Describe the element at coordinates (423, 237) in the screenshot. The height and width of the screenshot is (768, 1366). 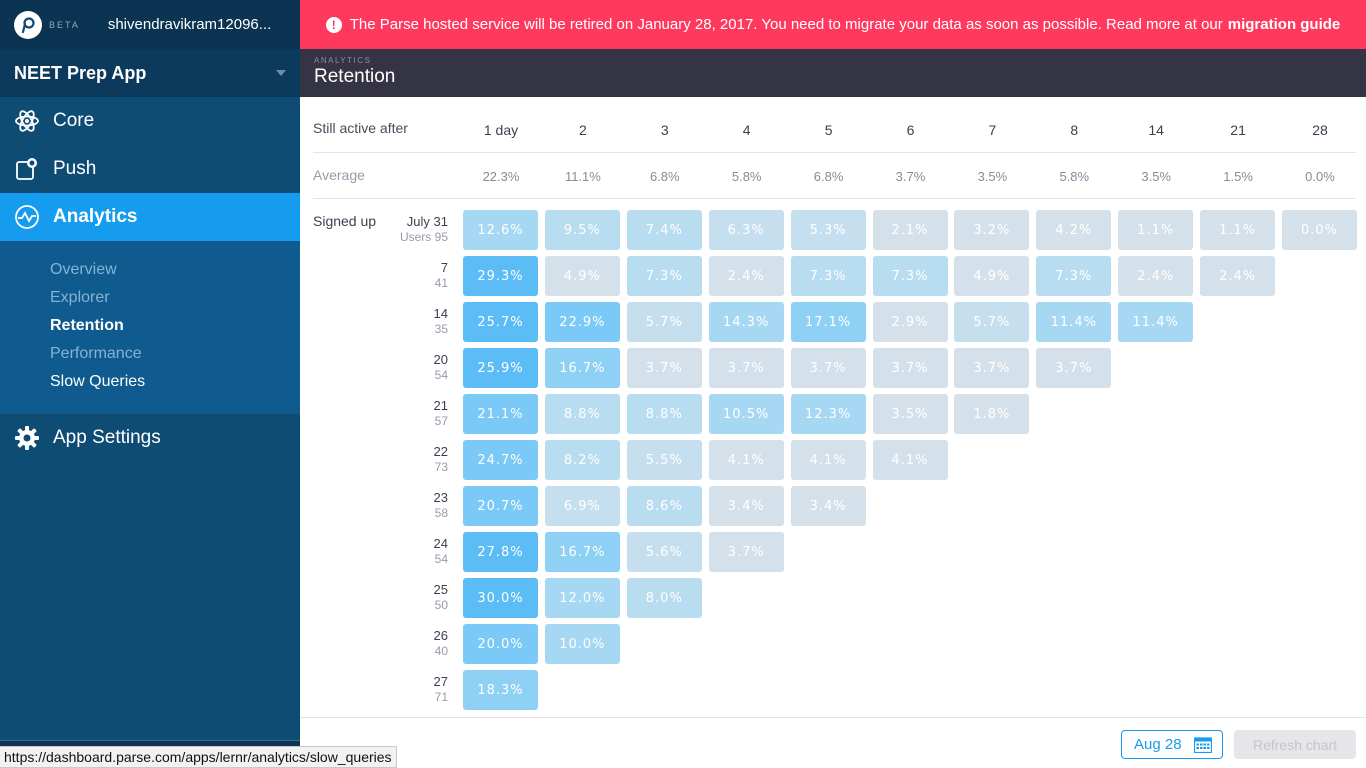
I see `cohort-users: Users 95` at that location.